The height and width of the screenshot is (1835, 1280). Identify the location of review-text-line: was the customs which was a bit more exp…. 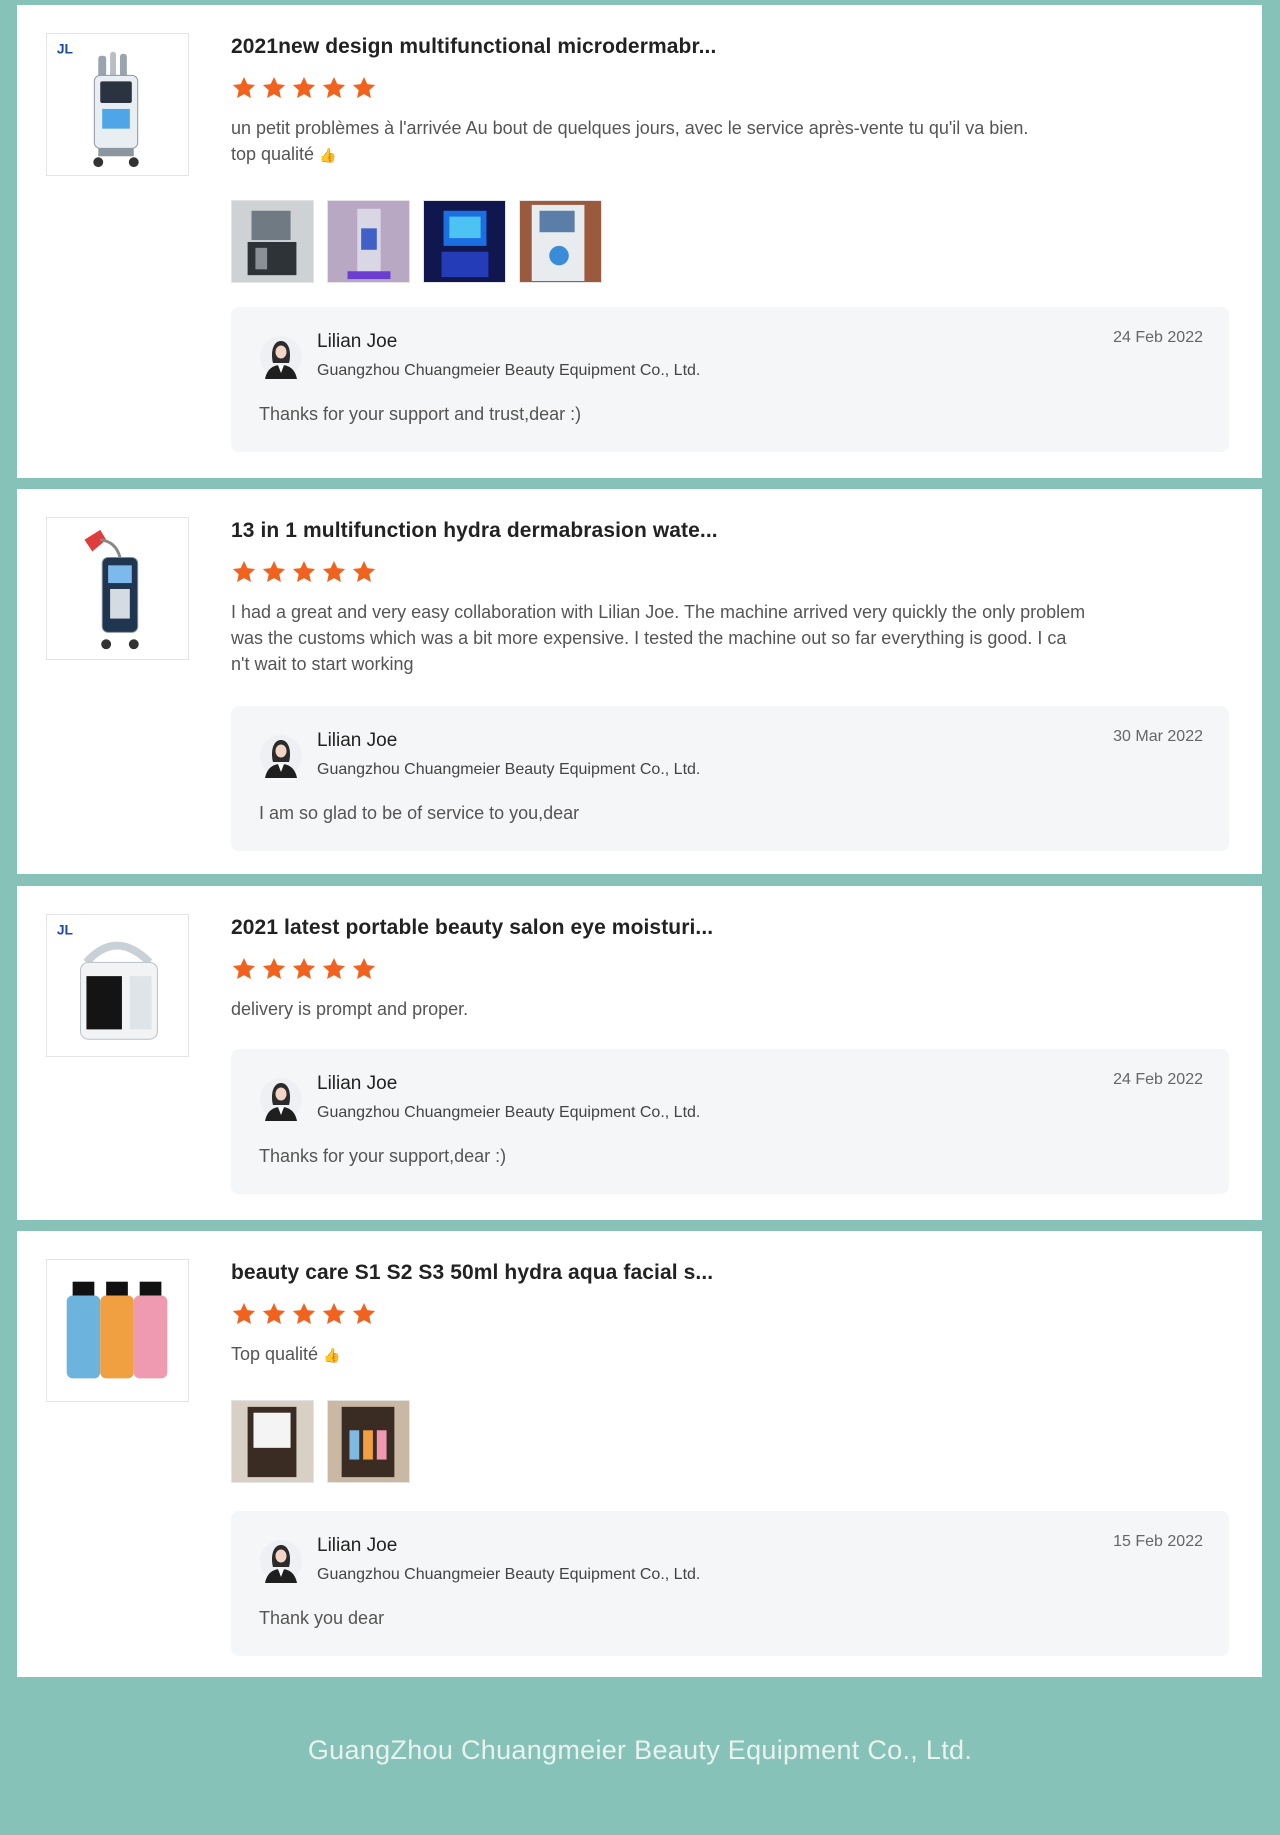
(649, 638).